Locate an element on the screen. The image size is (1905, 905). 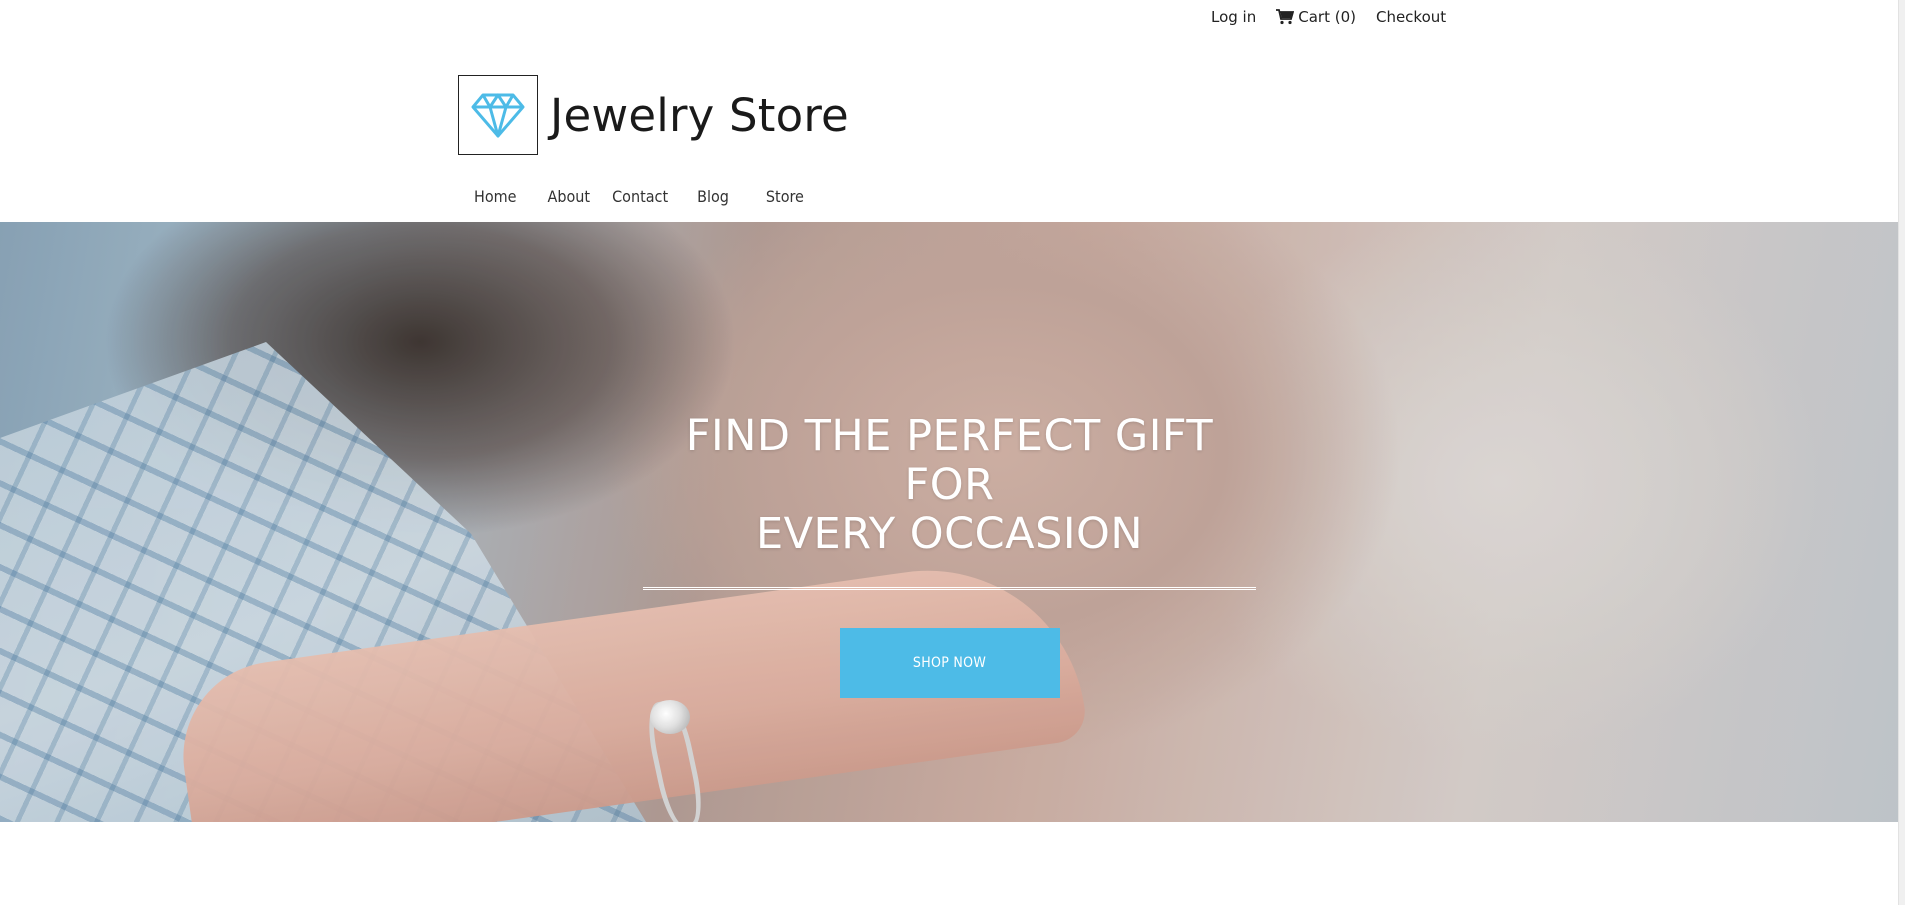
main-nav: Home About Contact Blog Store is located at coordinates (631, 196).